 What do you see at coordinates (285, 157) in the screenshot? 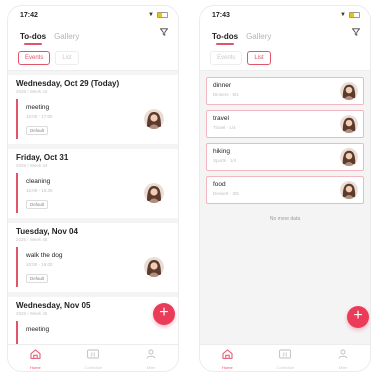
I see `list-item: hiking Sports · 1/4` at bounding box center [285, 157].